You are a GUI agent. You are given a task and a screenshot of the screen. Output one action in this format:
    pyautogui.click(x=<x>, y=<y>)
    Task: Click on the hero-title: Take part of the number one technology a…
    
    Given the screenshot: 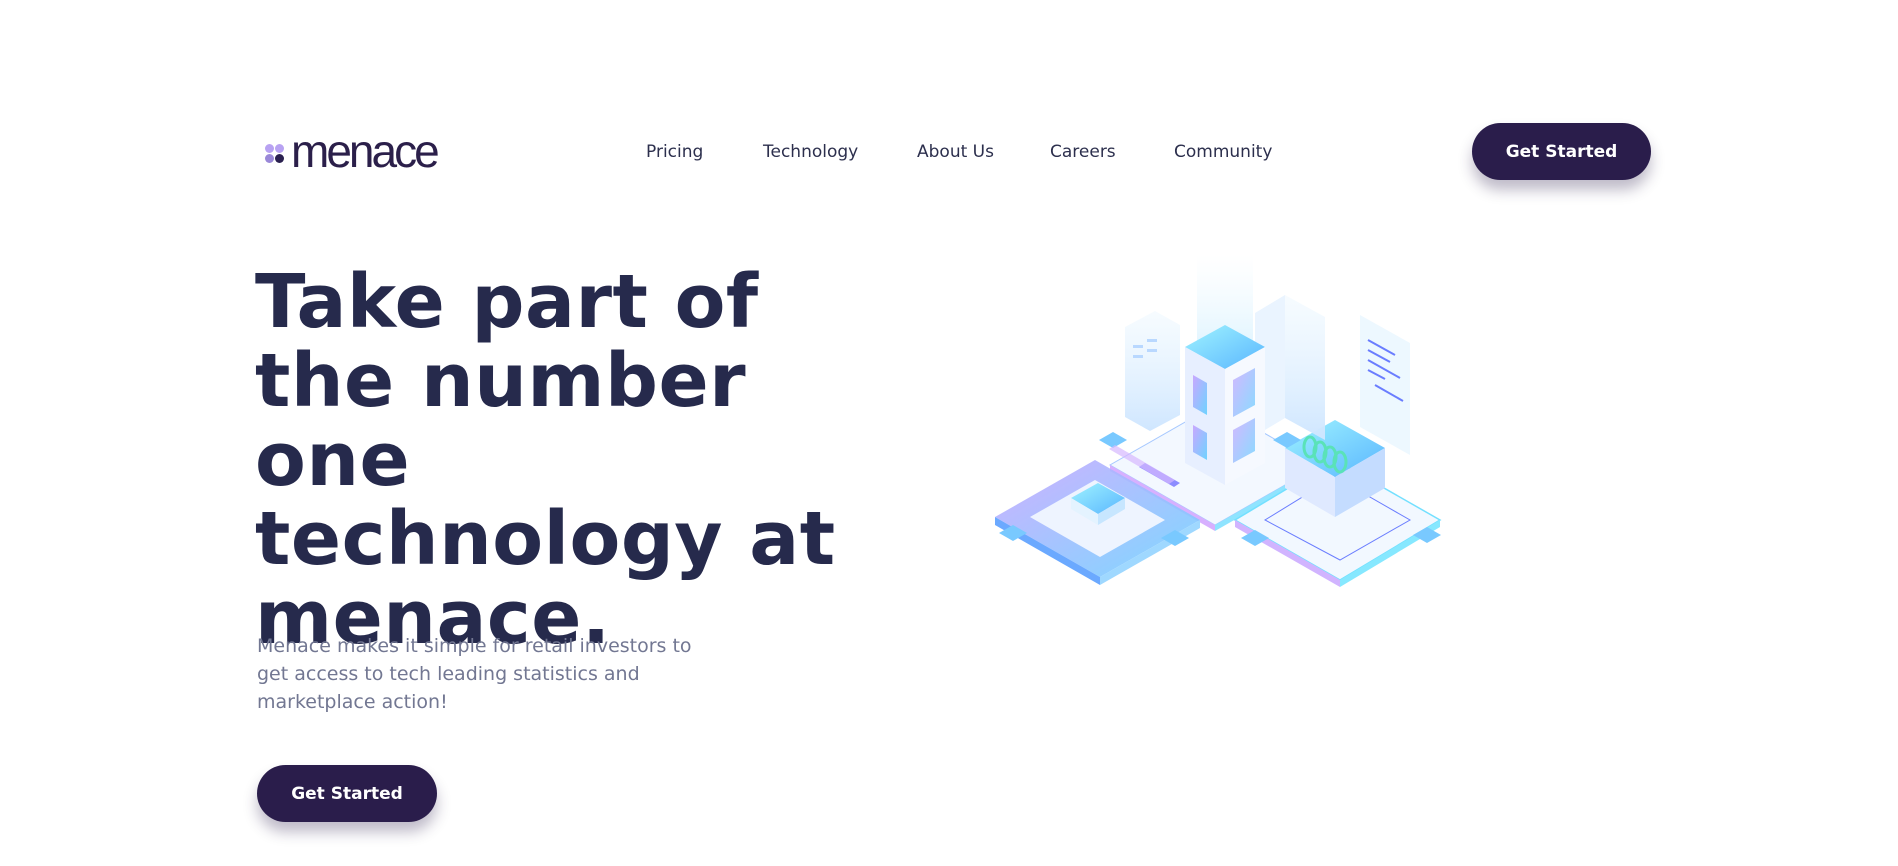 What is the action you would take?
    pyautogui.click(x=545, y=460)
    